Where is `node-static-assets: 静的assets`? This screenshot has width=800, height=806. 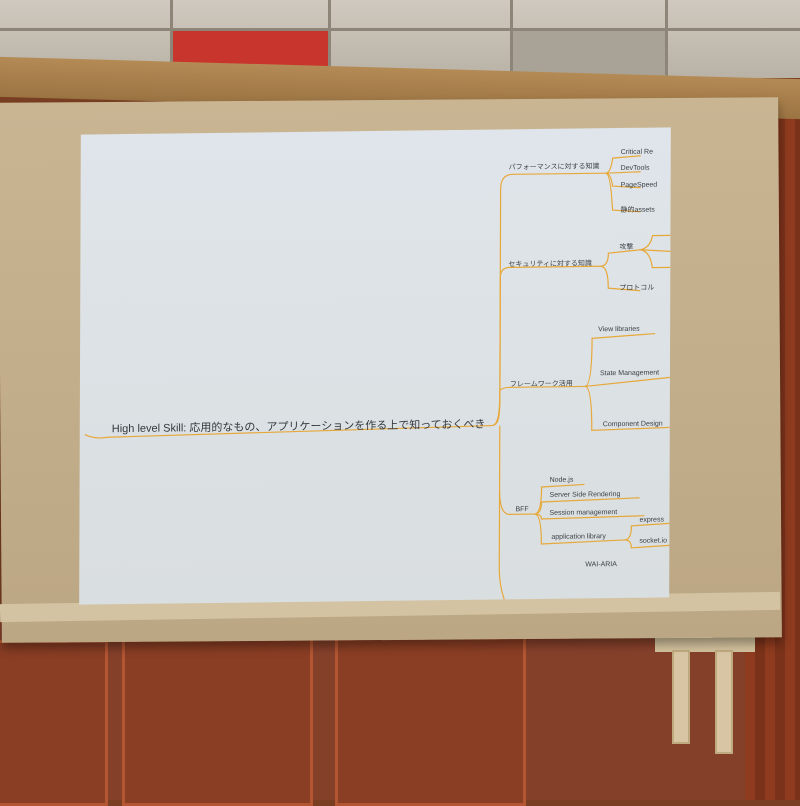
node-static-assets: 静的assets is located at coordinates (637, 210).